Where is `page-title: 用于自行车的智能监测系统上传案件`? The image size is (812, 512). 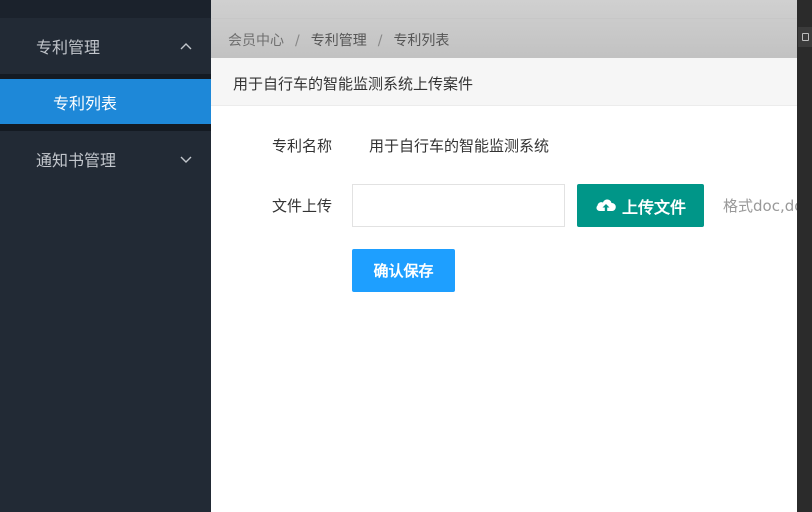
page-title: 用于自行车的智能监测系统上传案件 is located at coordinates (353, 84).